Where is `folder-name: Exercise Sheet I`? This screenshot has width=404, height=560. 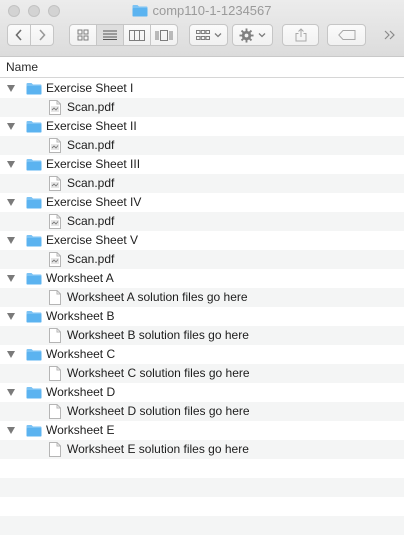 folder-name: Exercise Sheet I is located at coordinates (90, 88).